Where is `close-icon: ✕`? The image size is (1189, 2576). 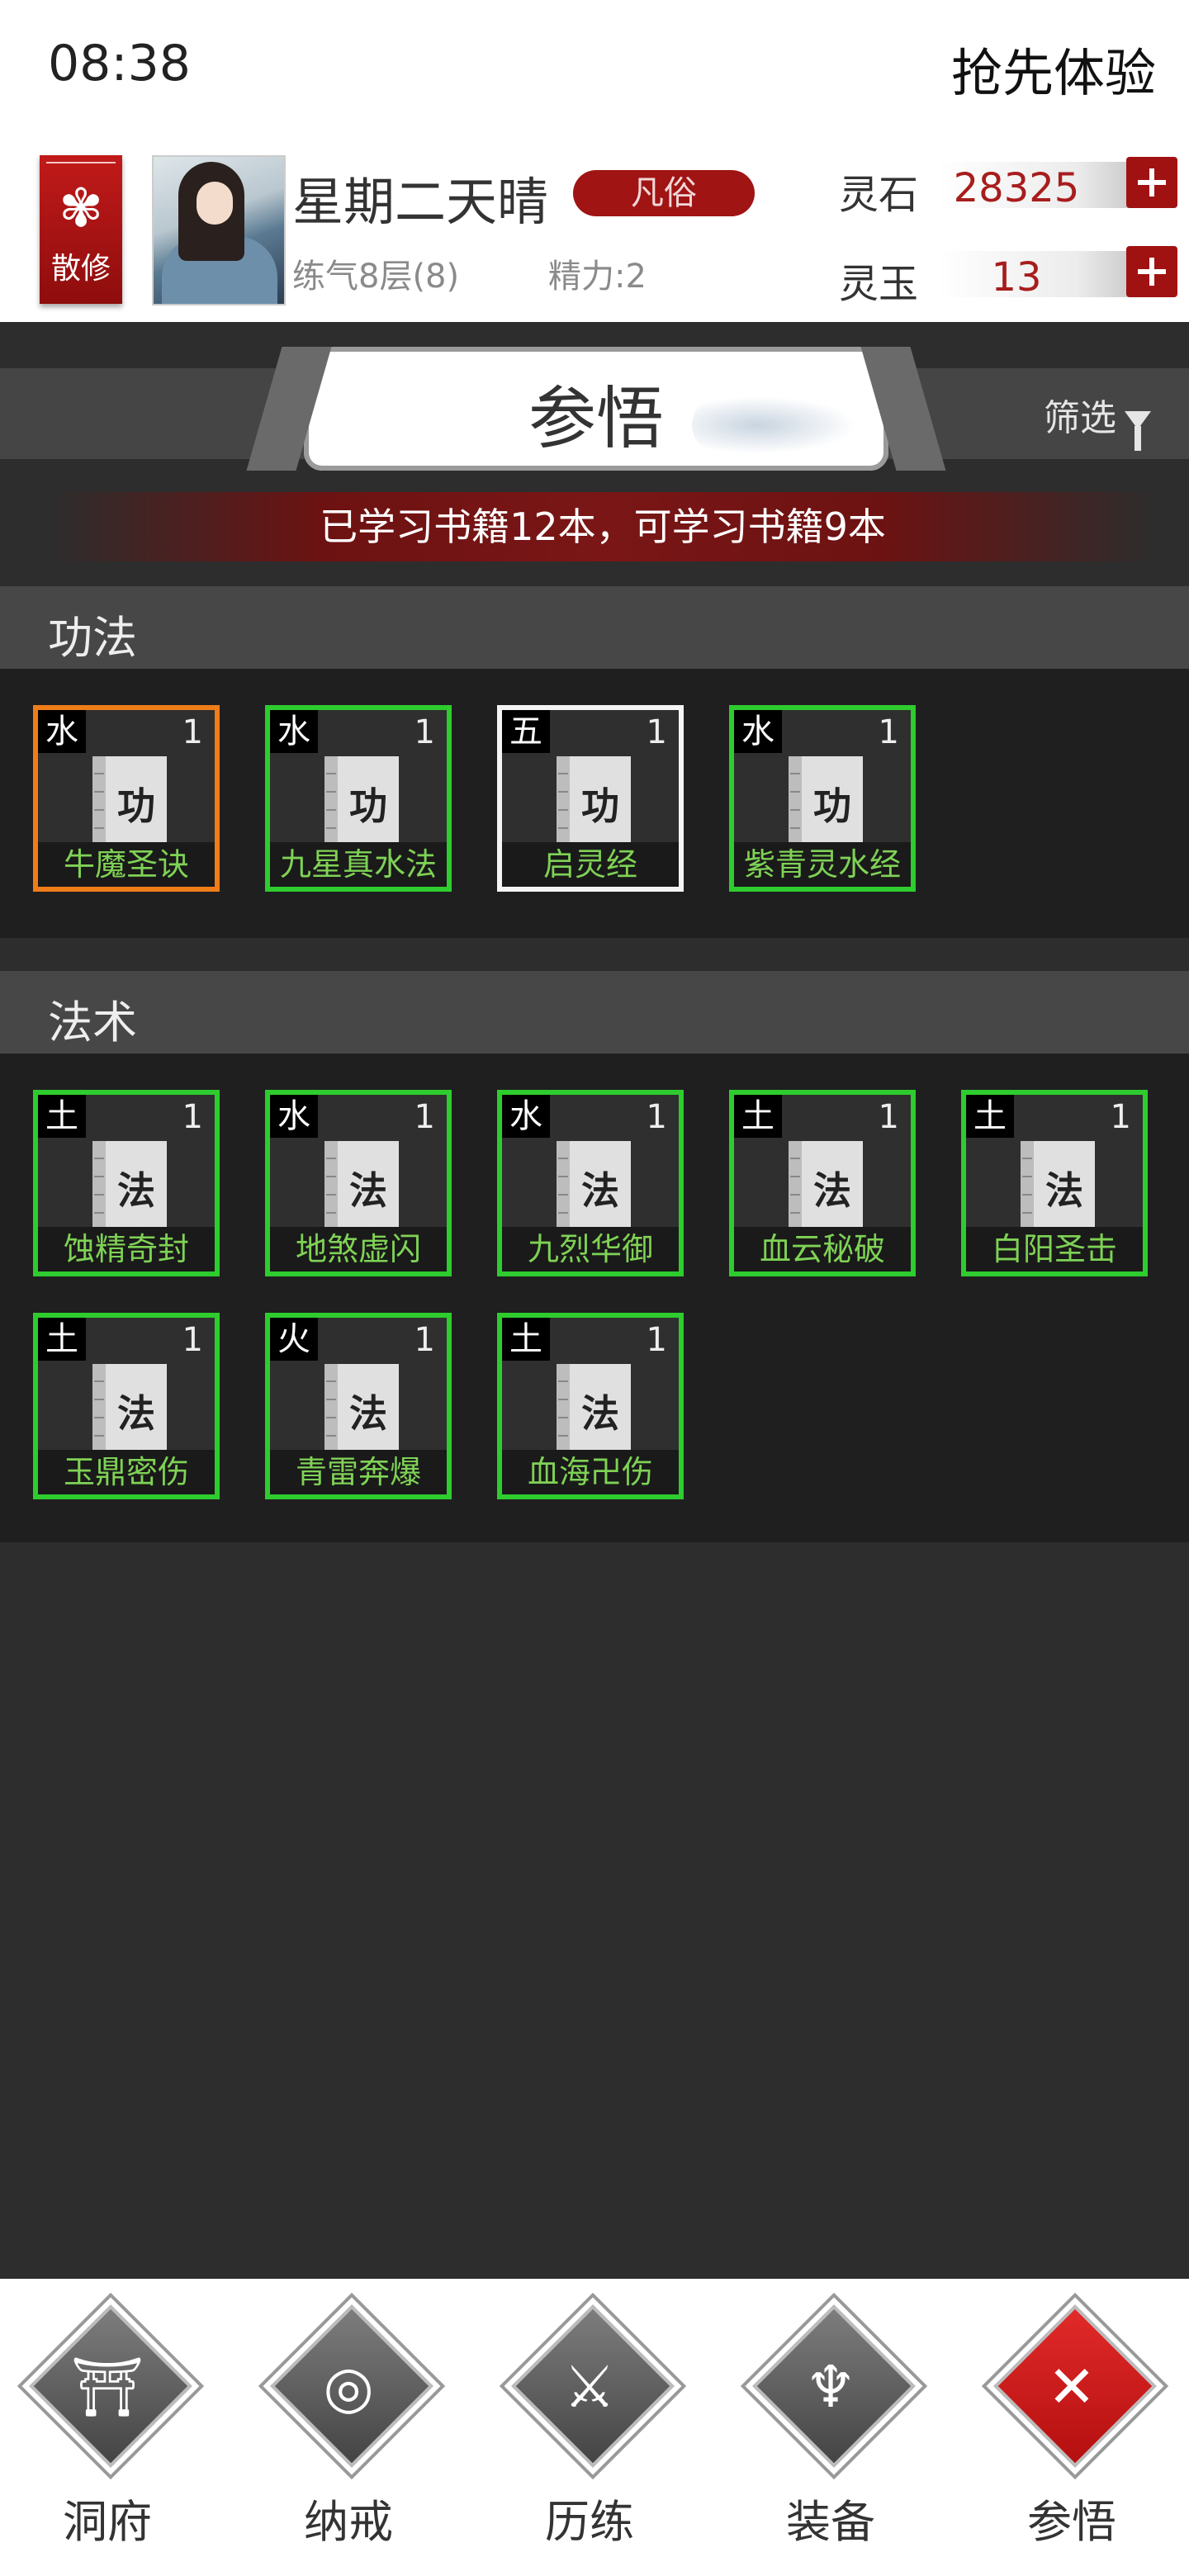 close-icon: ✕ is located at coordinates (1072, 2387).